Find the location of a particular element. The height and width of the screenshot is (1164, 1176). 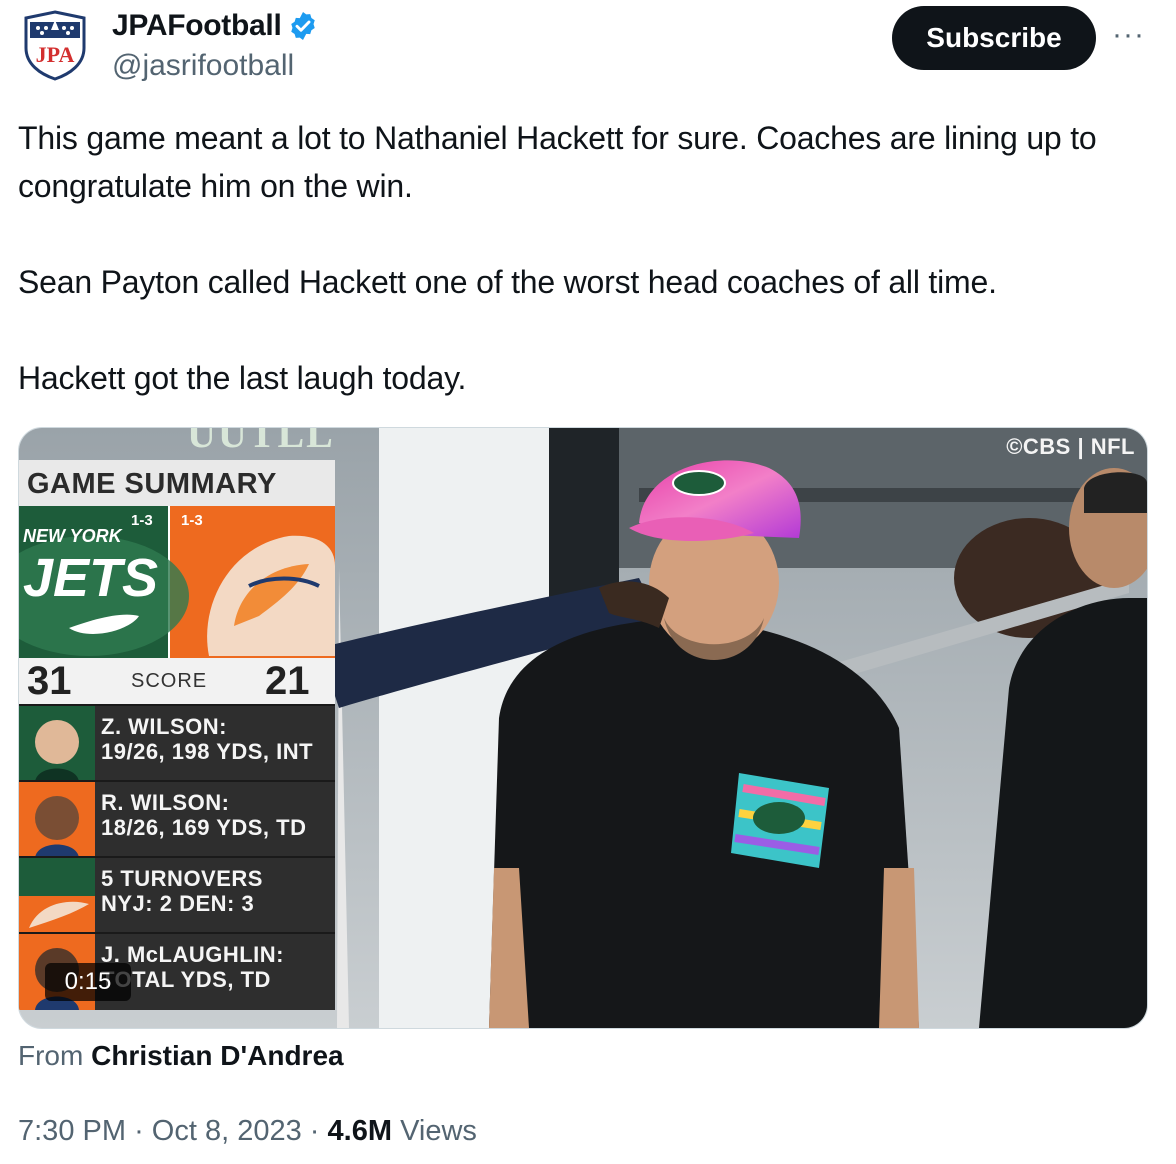

more-options-icon: ··· is located at coordinates (1128, 35).